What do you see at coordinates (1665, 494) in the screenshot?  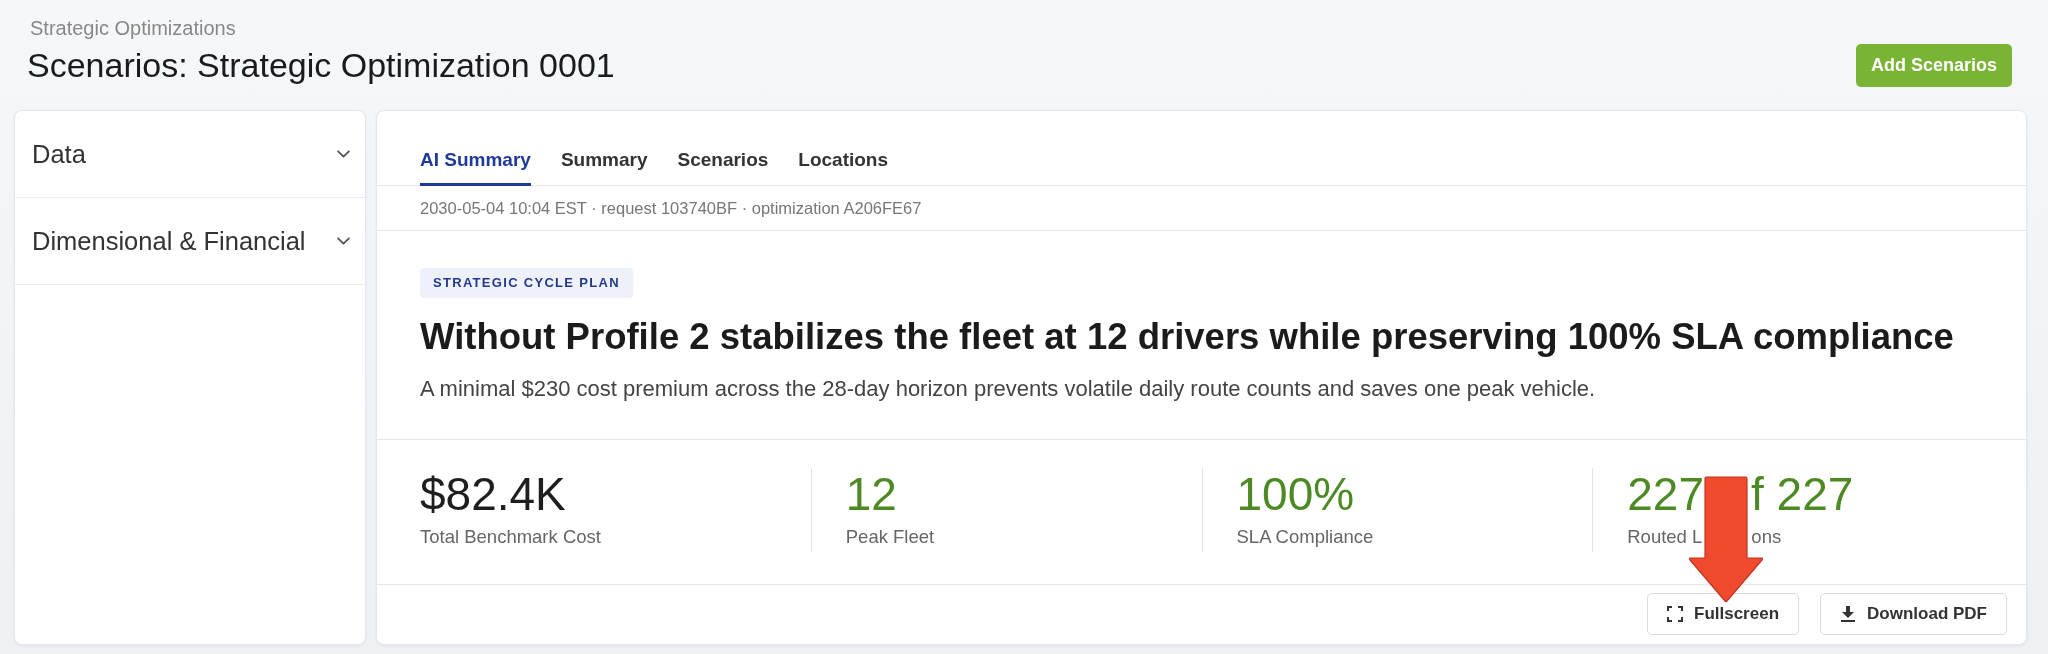 I see `metric-value: 227` at bounding box center [1665, 494].